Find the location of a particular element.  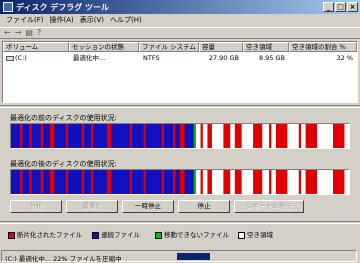

menu-action: 操作(A) is located at coordinates (62, 20).